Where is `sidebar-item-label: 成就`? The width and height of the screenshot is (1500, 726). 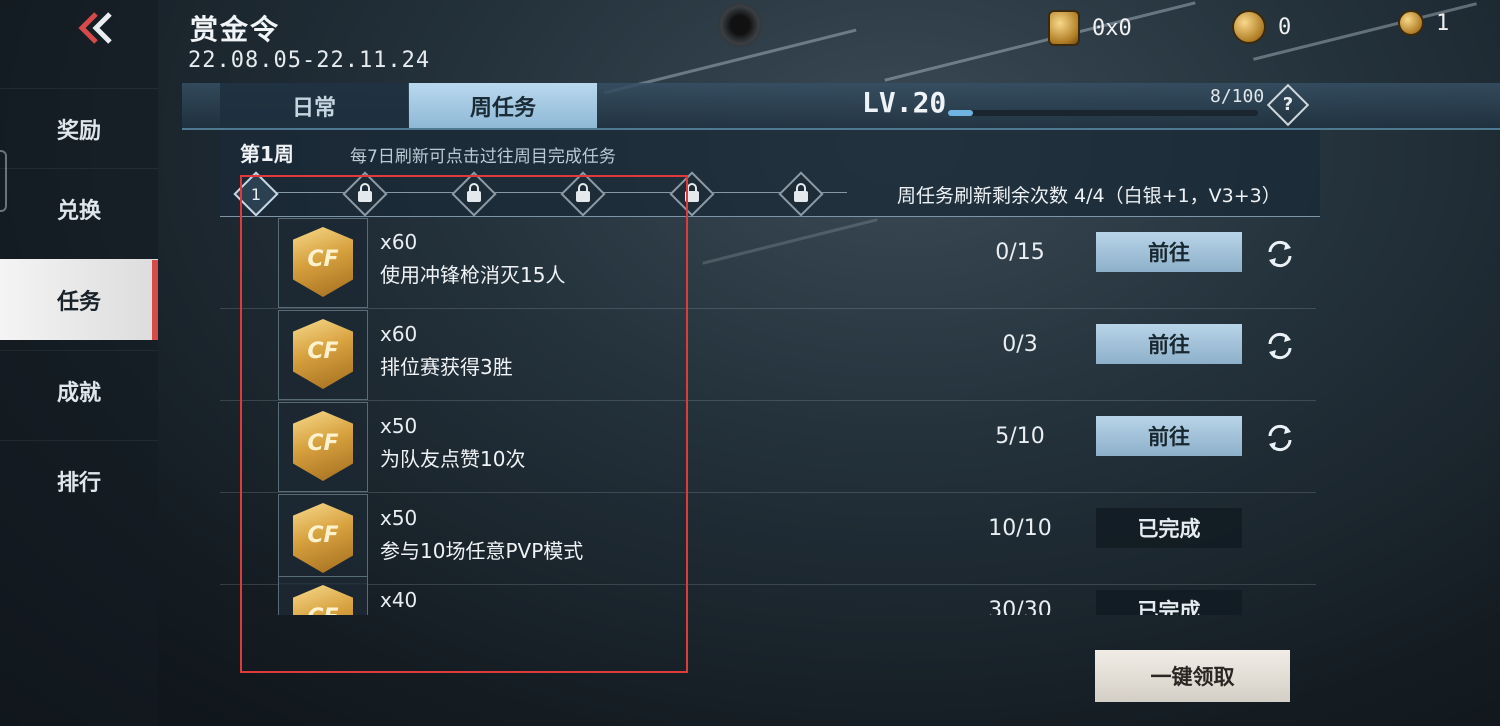 sidebar-item-label: 成就 is located at coordinates (78, 393).